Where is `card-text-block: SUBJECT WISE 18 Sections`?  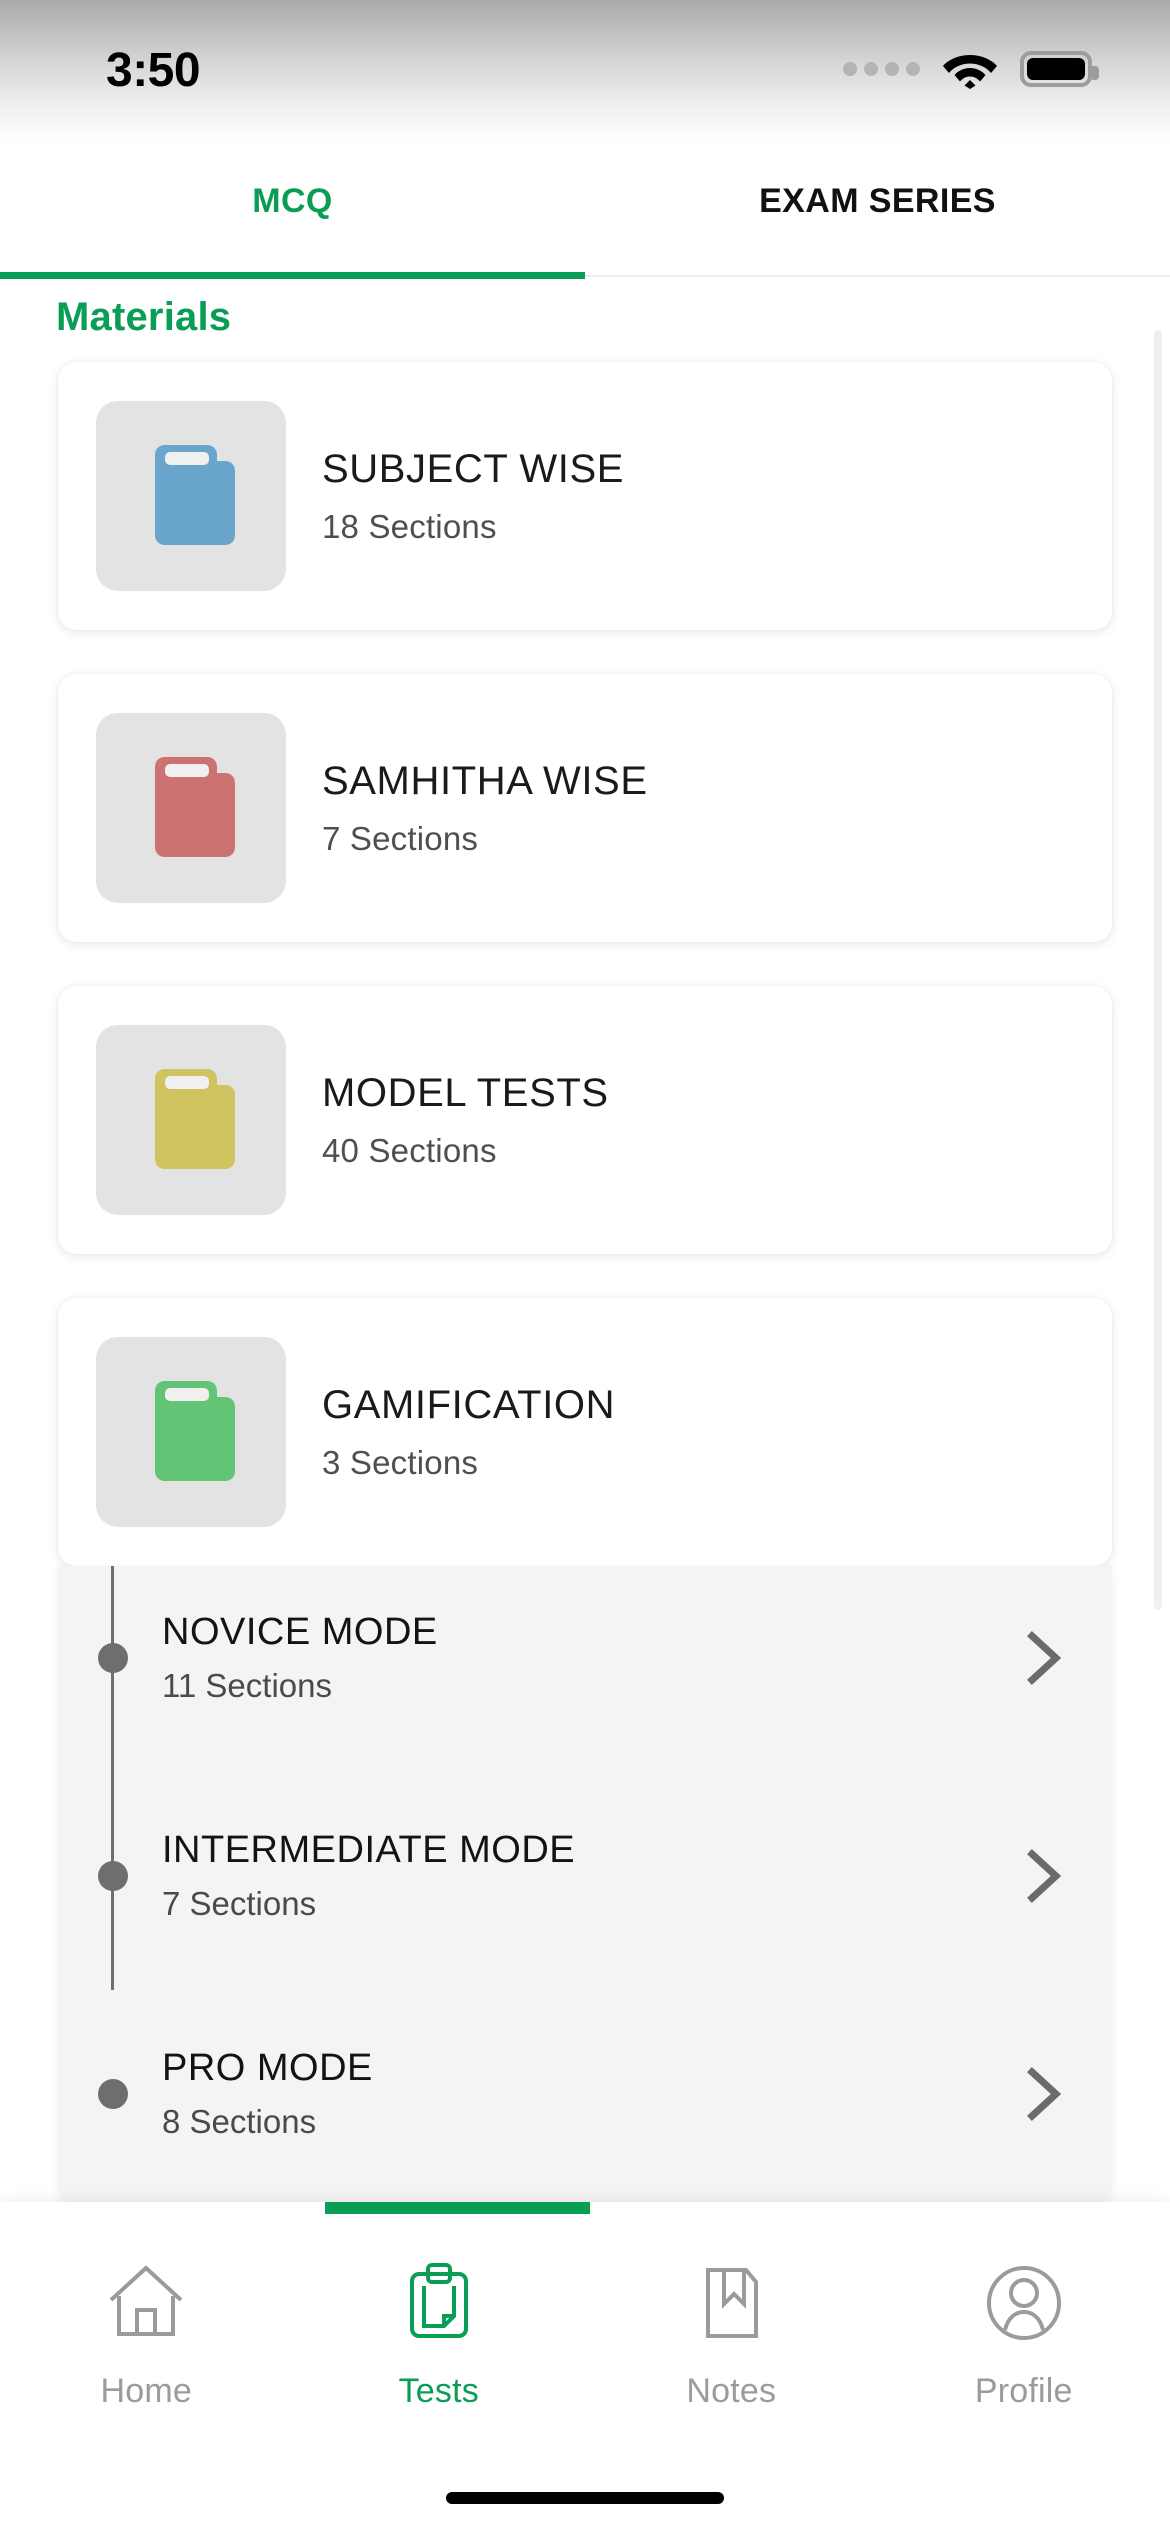
card-text-block: SUBJECT WISE 18 Sections is located at coordinates (455, 496).